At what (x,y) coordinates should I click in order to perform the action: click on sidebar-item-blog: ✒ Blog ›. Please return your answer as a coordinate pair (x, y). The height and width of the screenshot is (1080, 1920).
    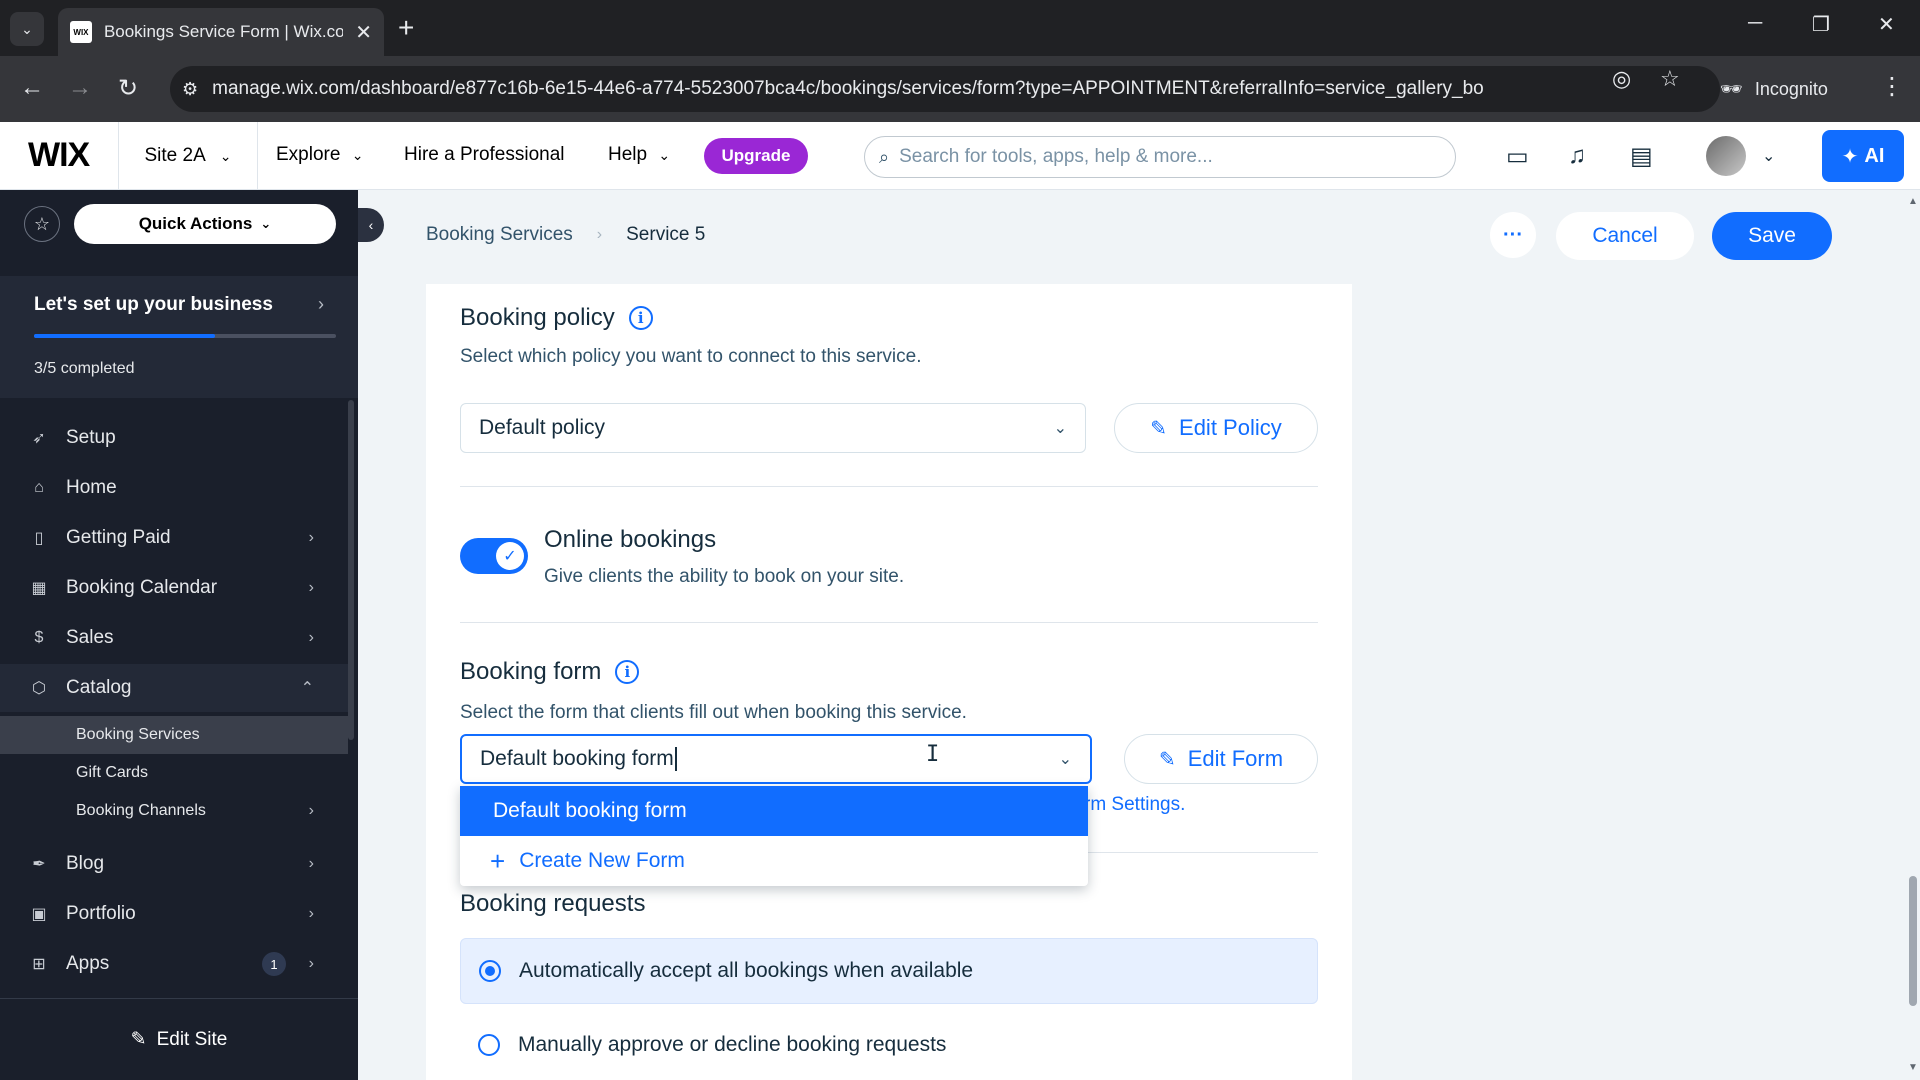
    Looking at the image, I should click on (174, 864).